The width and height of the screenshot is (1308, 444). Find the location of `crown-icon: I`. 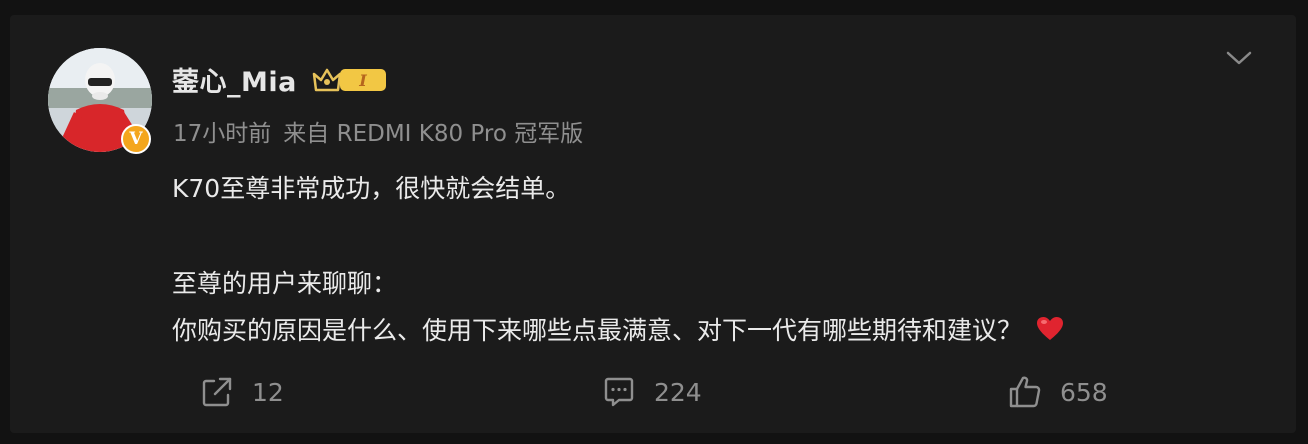

crown-icon: I is located at coordinates (349, 80).